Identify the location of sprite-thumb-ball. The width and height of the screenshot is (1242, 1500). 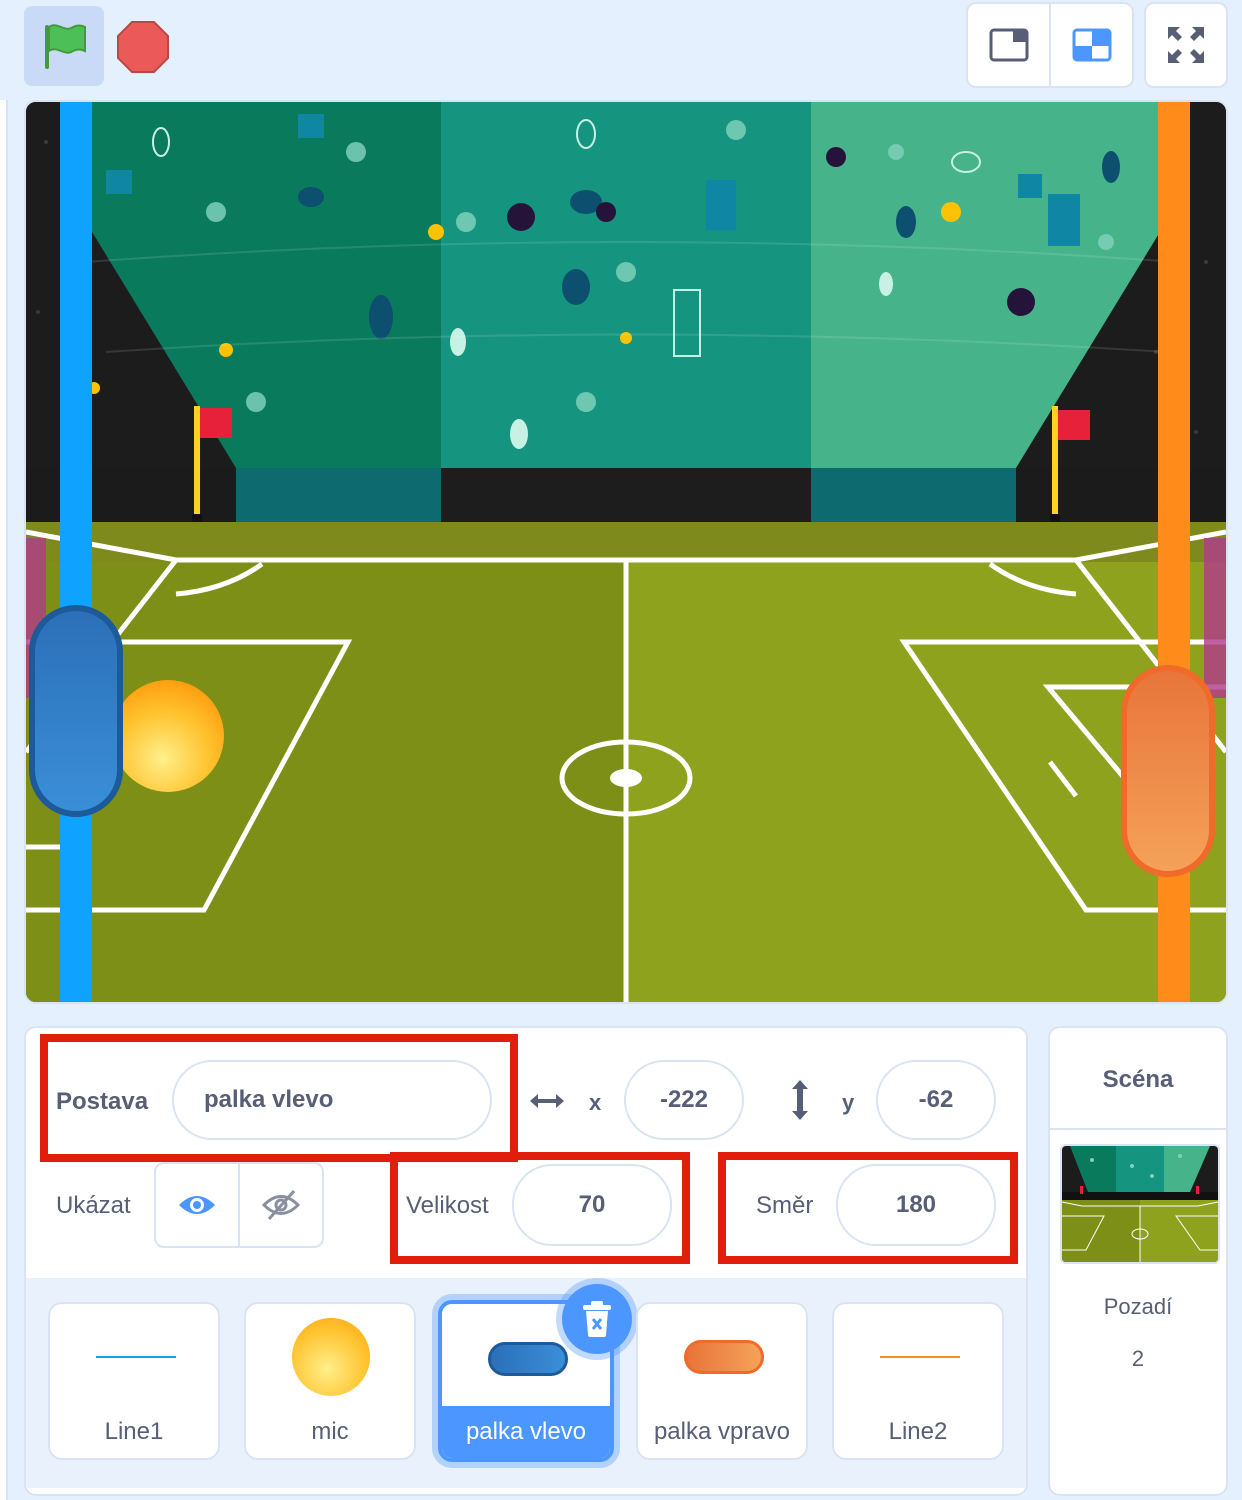
(331, 1357).